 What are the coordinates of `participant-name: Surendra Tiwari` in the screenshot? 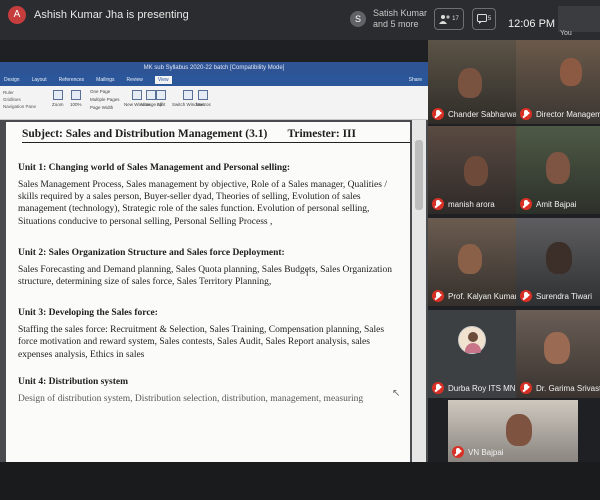 It's located at (564, 296).